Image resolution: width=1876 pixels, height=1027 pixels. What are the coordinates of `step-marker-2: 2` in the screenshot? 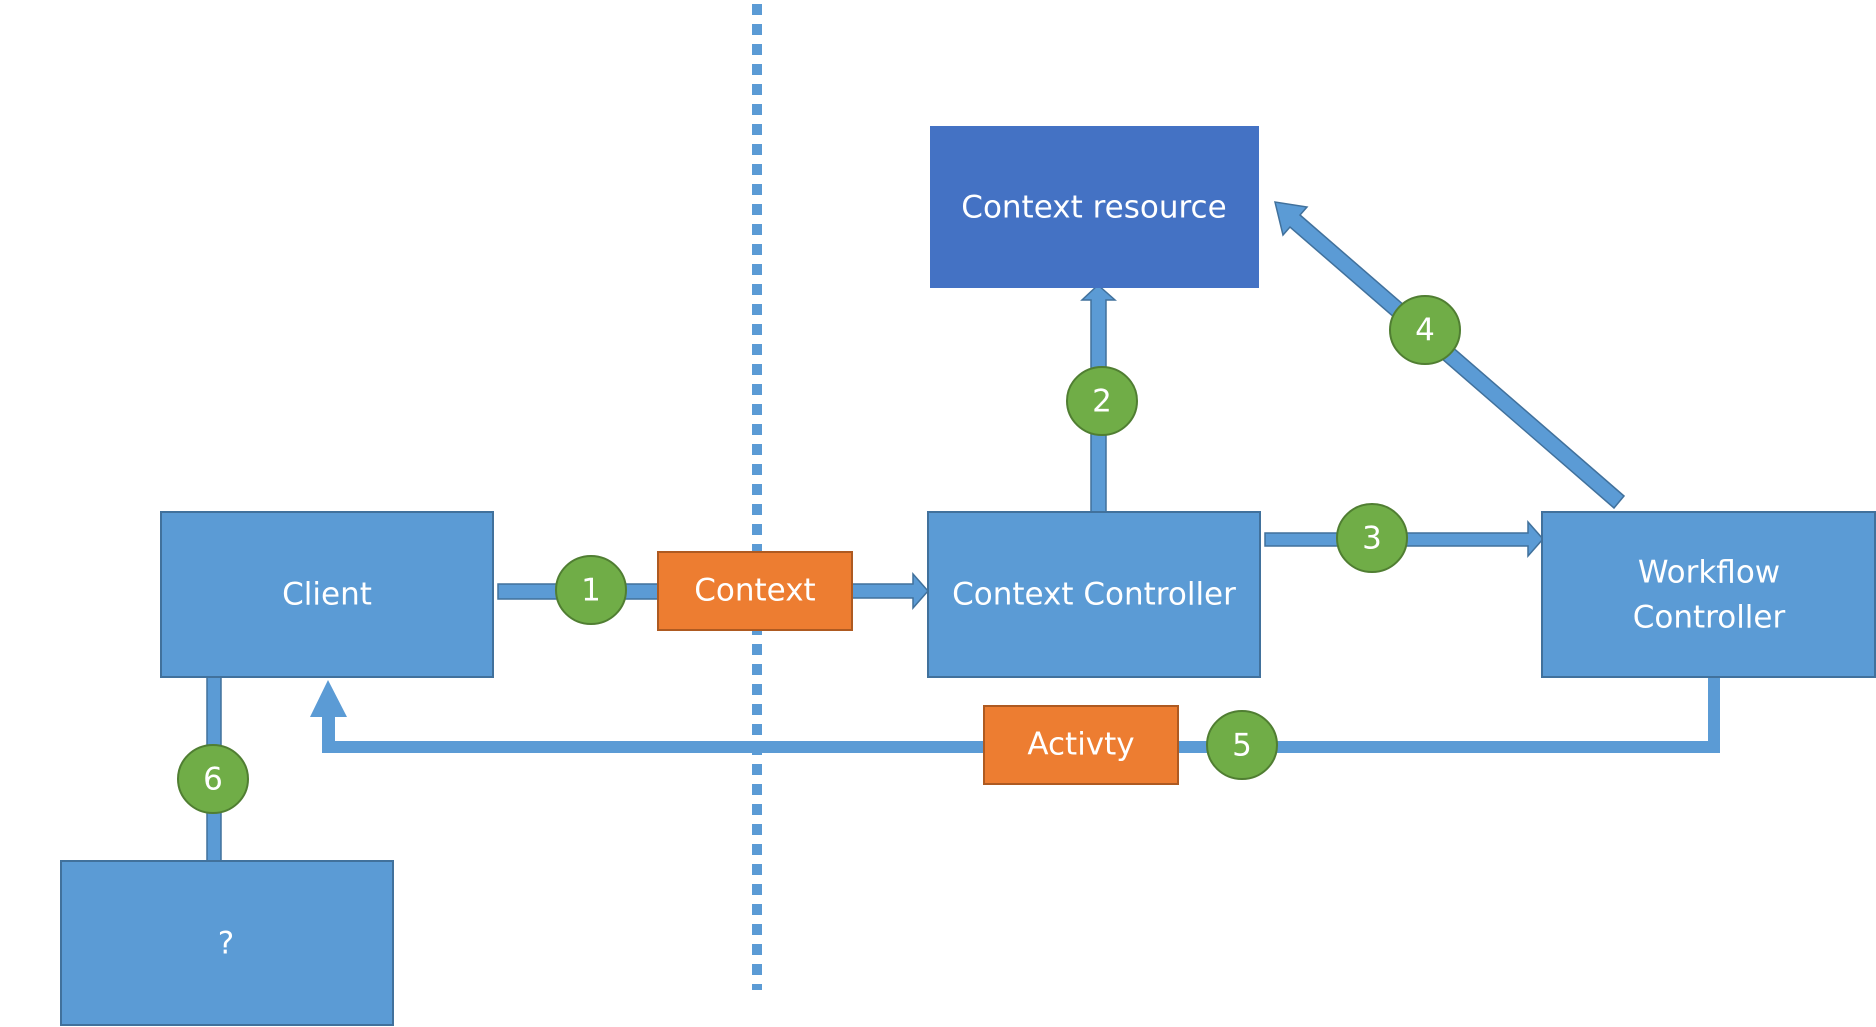 It's located at (1102, 401).